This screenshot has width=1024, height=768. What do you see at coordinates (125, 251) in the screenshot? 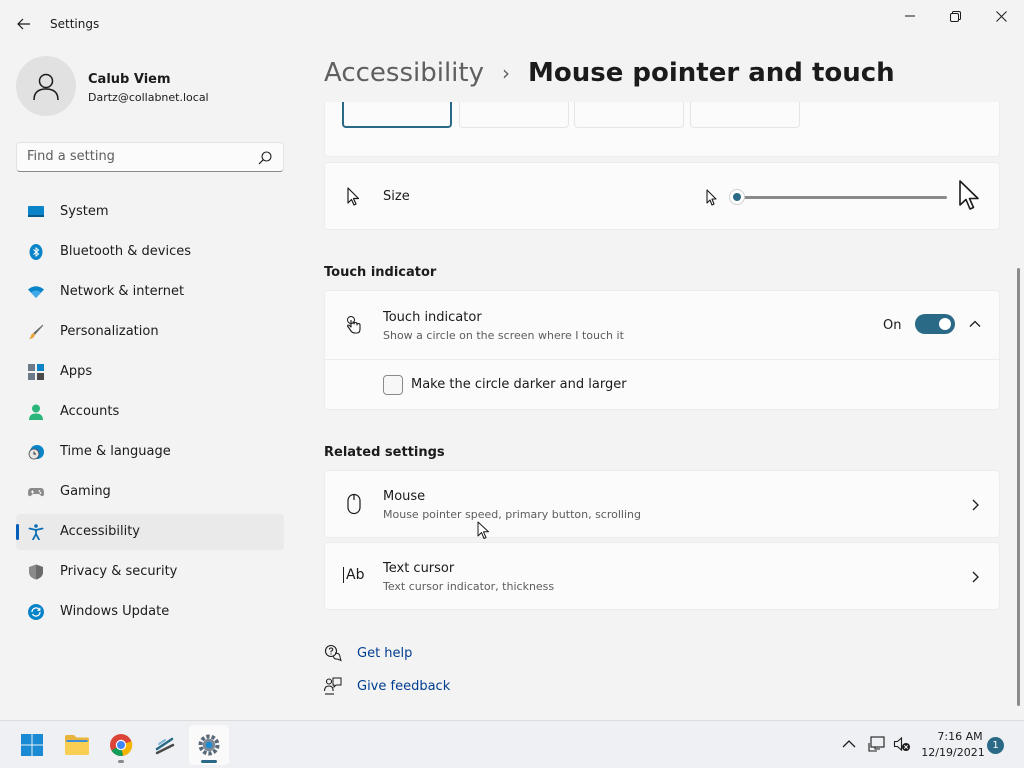
I see `sidebar-item-label: Bluetooth & devices` at bounding box center [125, 251].